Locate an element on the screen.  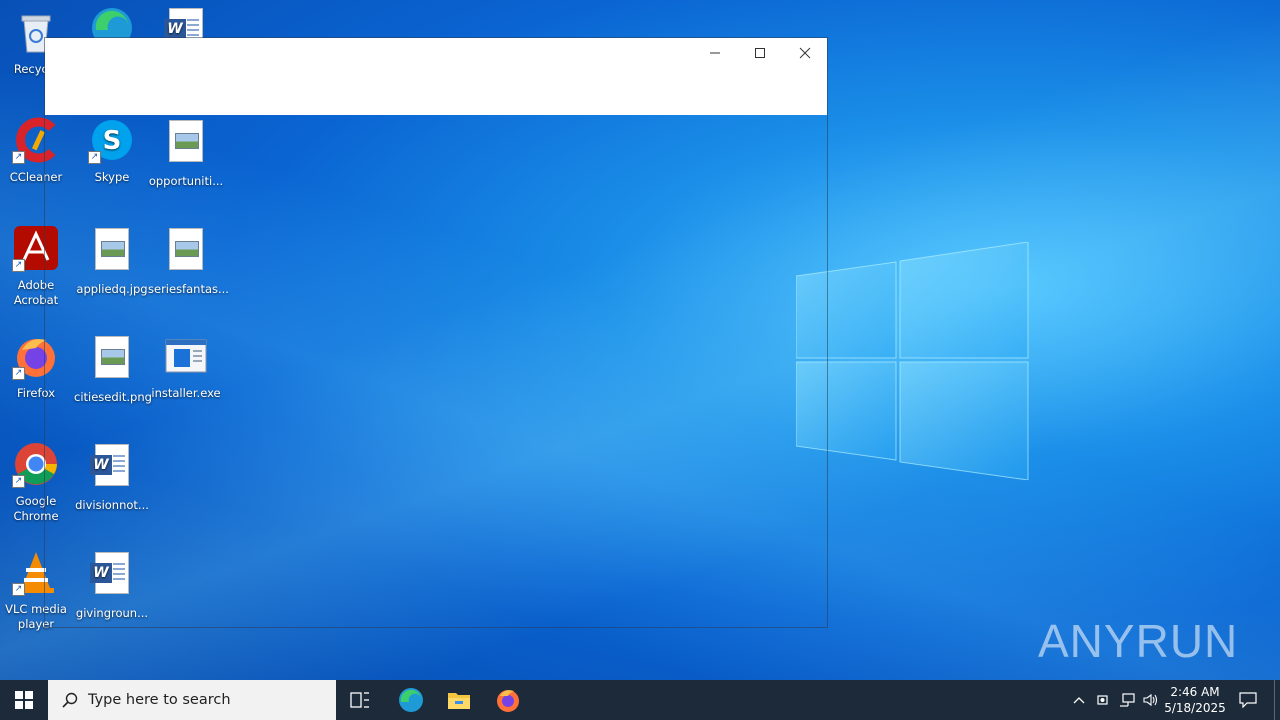
task-view-button is located at coordinates (360, 700).